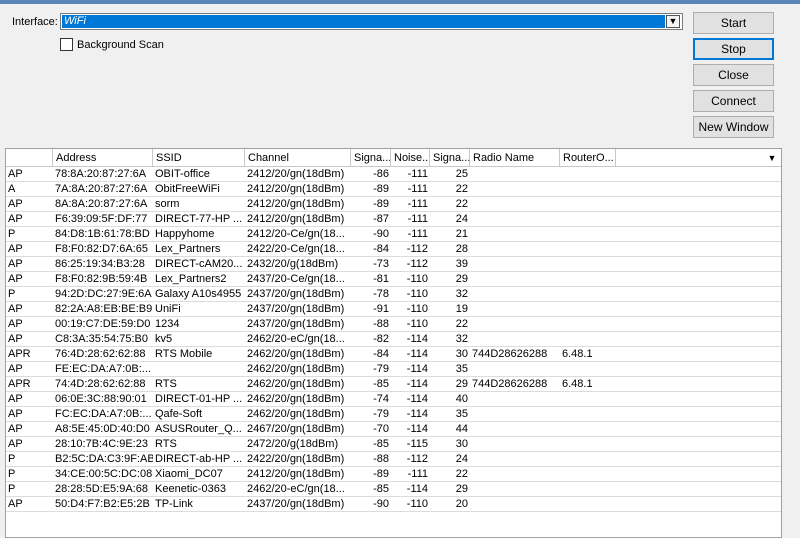 The height and width of the screenshot is (538, 800). What do you see at coordinates (461, 414) in the screenshot?
I see `table-cell: 35` at bounding box center [461, 414].